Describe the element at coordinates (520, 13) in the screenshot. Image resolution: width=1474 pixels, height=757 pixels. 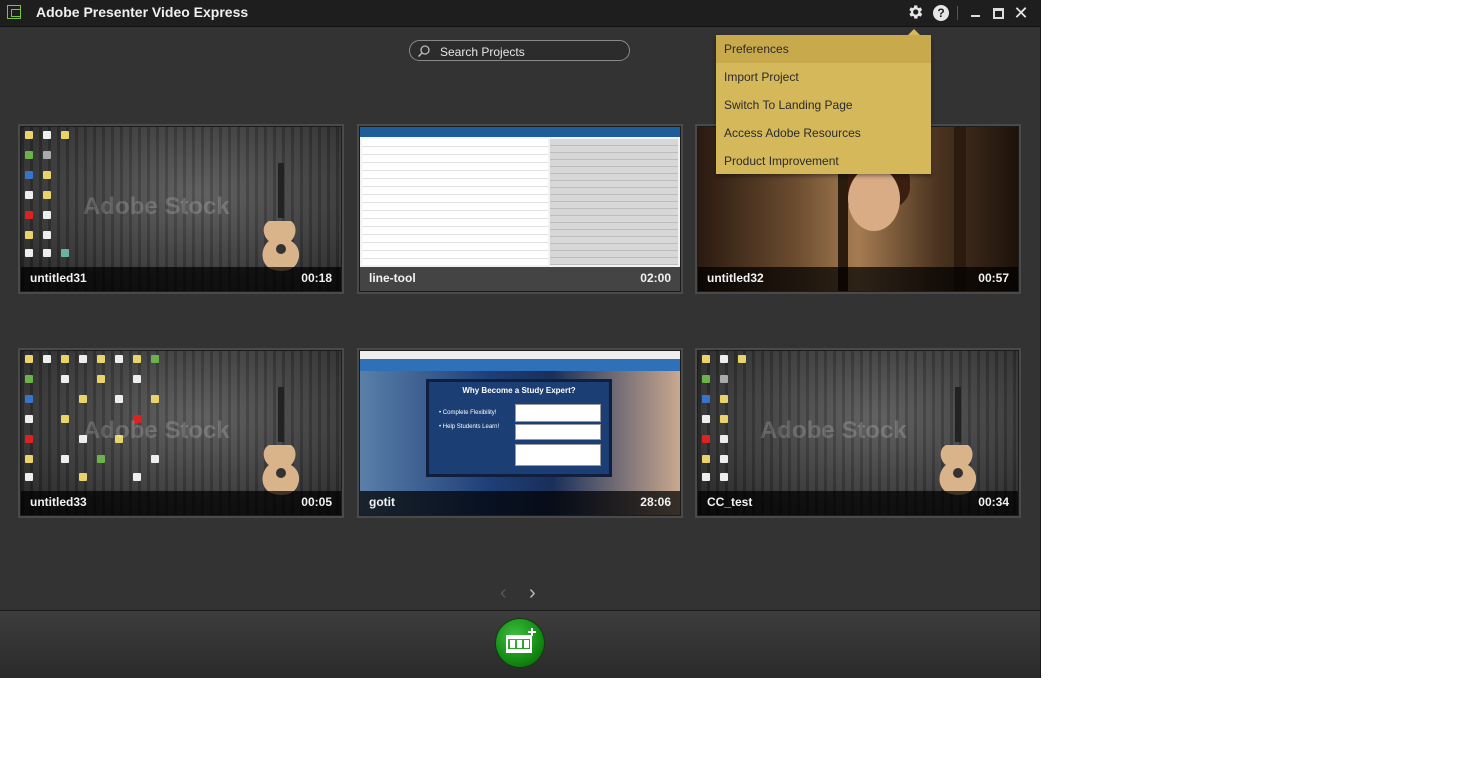
I see `title-bar: Adobe Presenter Video Express ? ✕` at that location.